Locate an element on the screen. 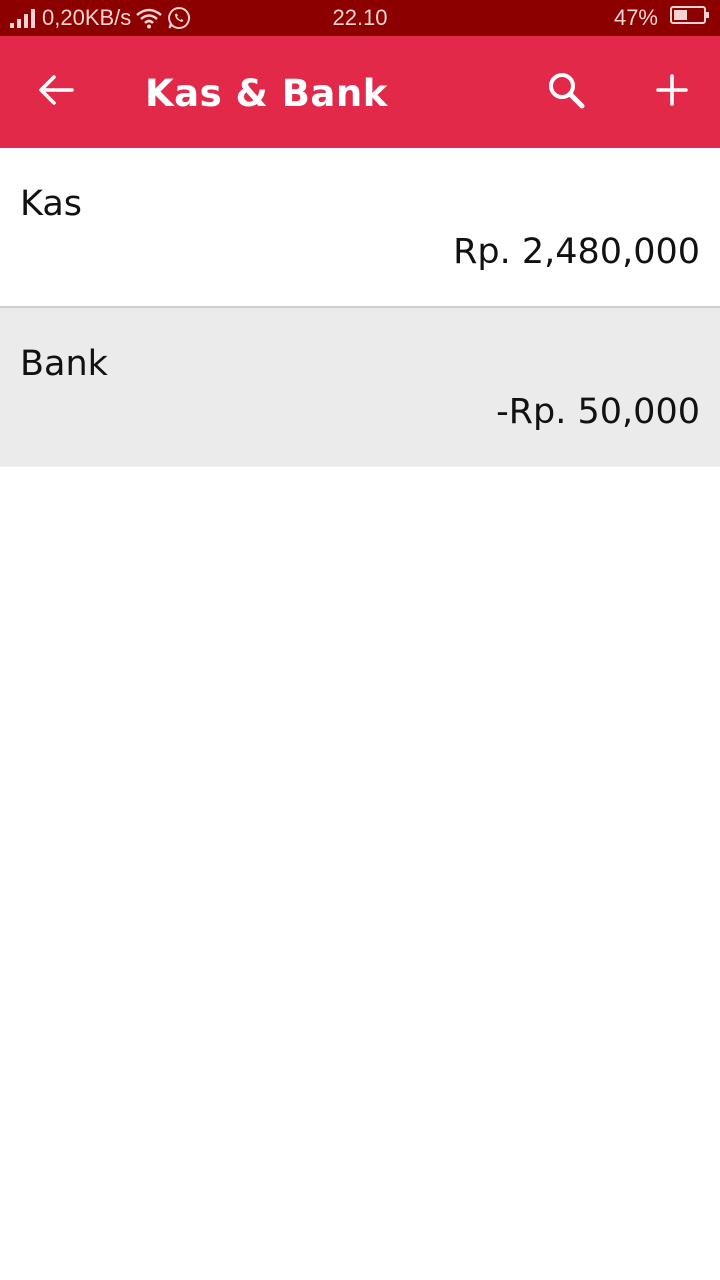 This screenshot has width=720, height=1280. status-time: 22.10 is located at coordinates (360, 17).